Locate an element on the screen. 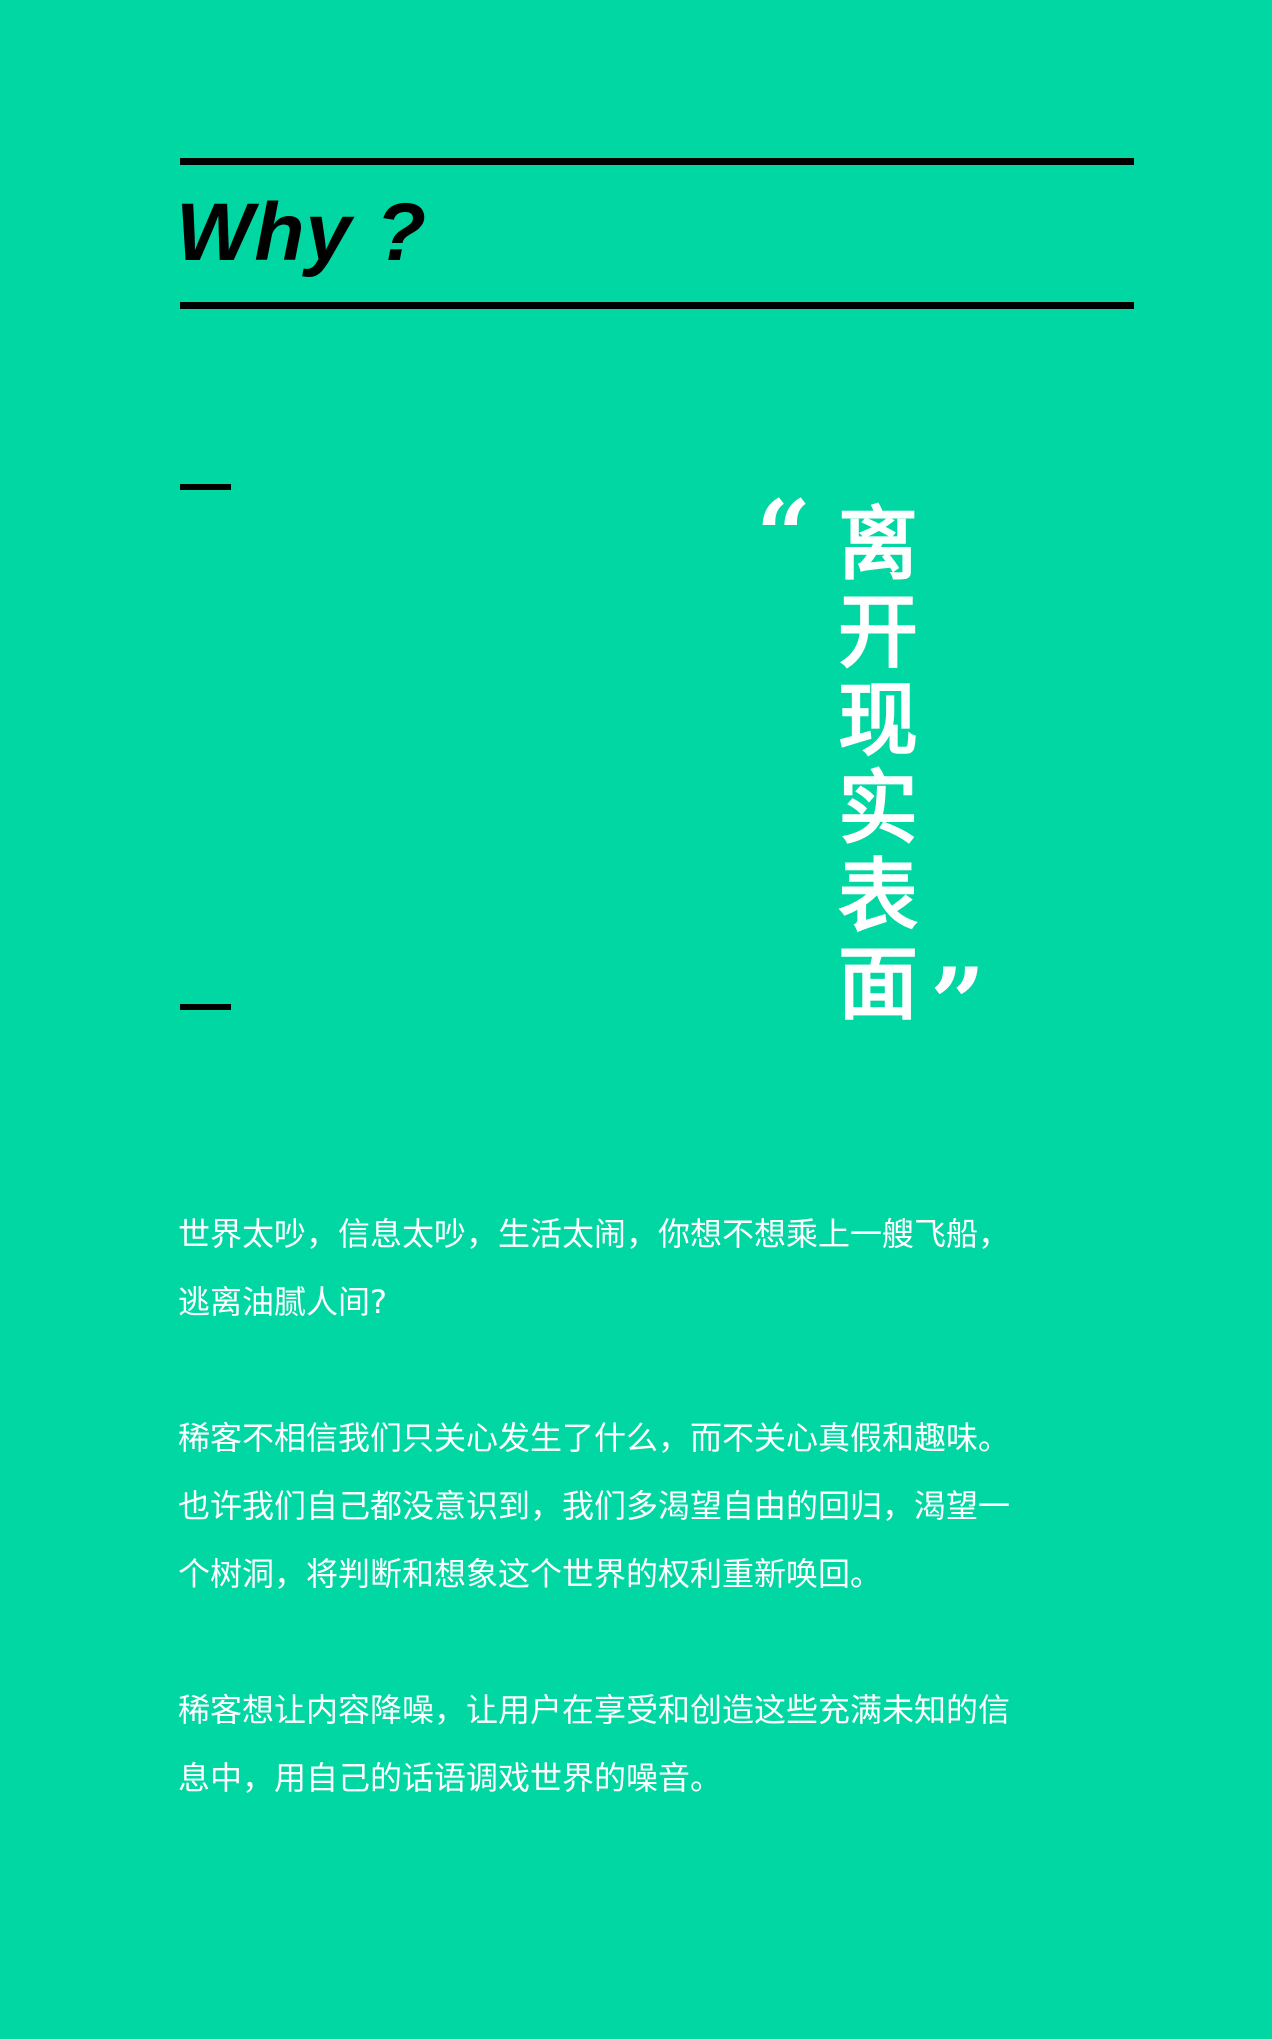 The width and height of the screenshot is (1272, 2039). open-quote-mark: “ is located at coordinates (784, 535).